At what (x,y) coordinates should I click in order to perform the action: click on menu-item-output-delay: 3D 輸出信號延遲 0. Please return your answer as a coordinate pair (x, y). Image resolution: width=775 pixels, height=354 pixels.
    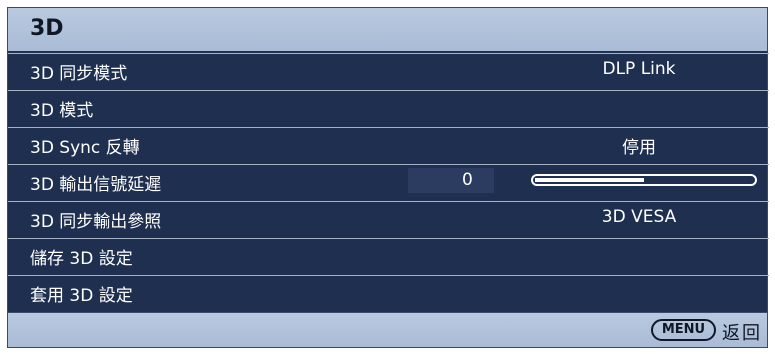
    Looking at the image, I should click on (388, 180).